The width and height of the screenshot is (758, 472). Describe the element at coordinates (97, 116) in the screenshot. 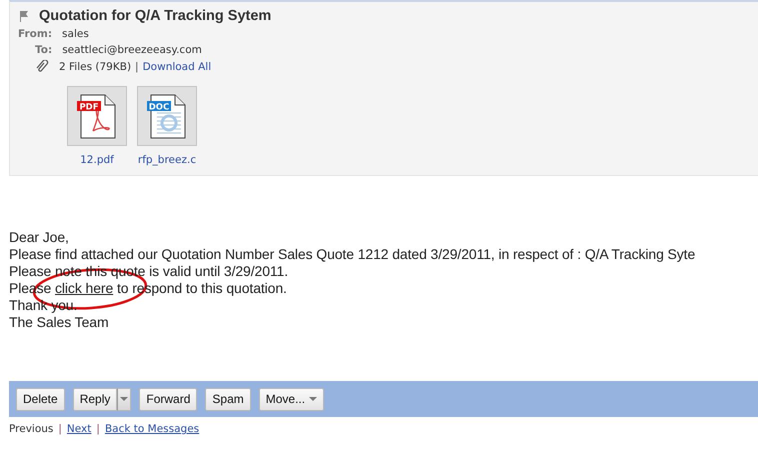

I see `attachment-thumbnail: PDF` at that location.